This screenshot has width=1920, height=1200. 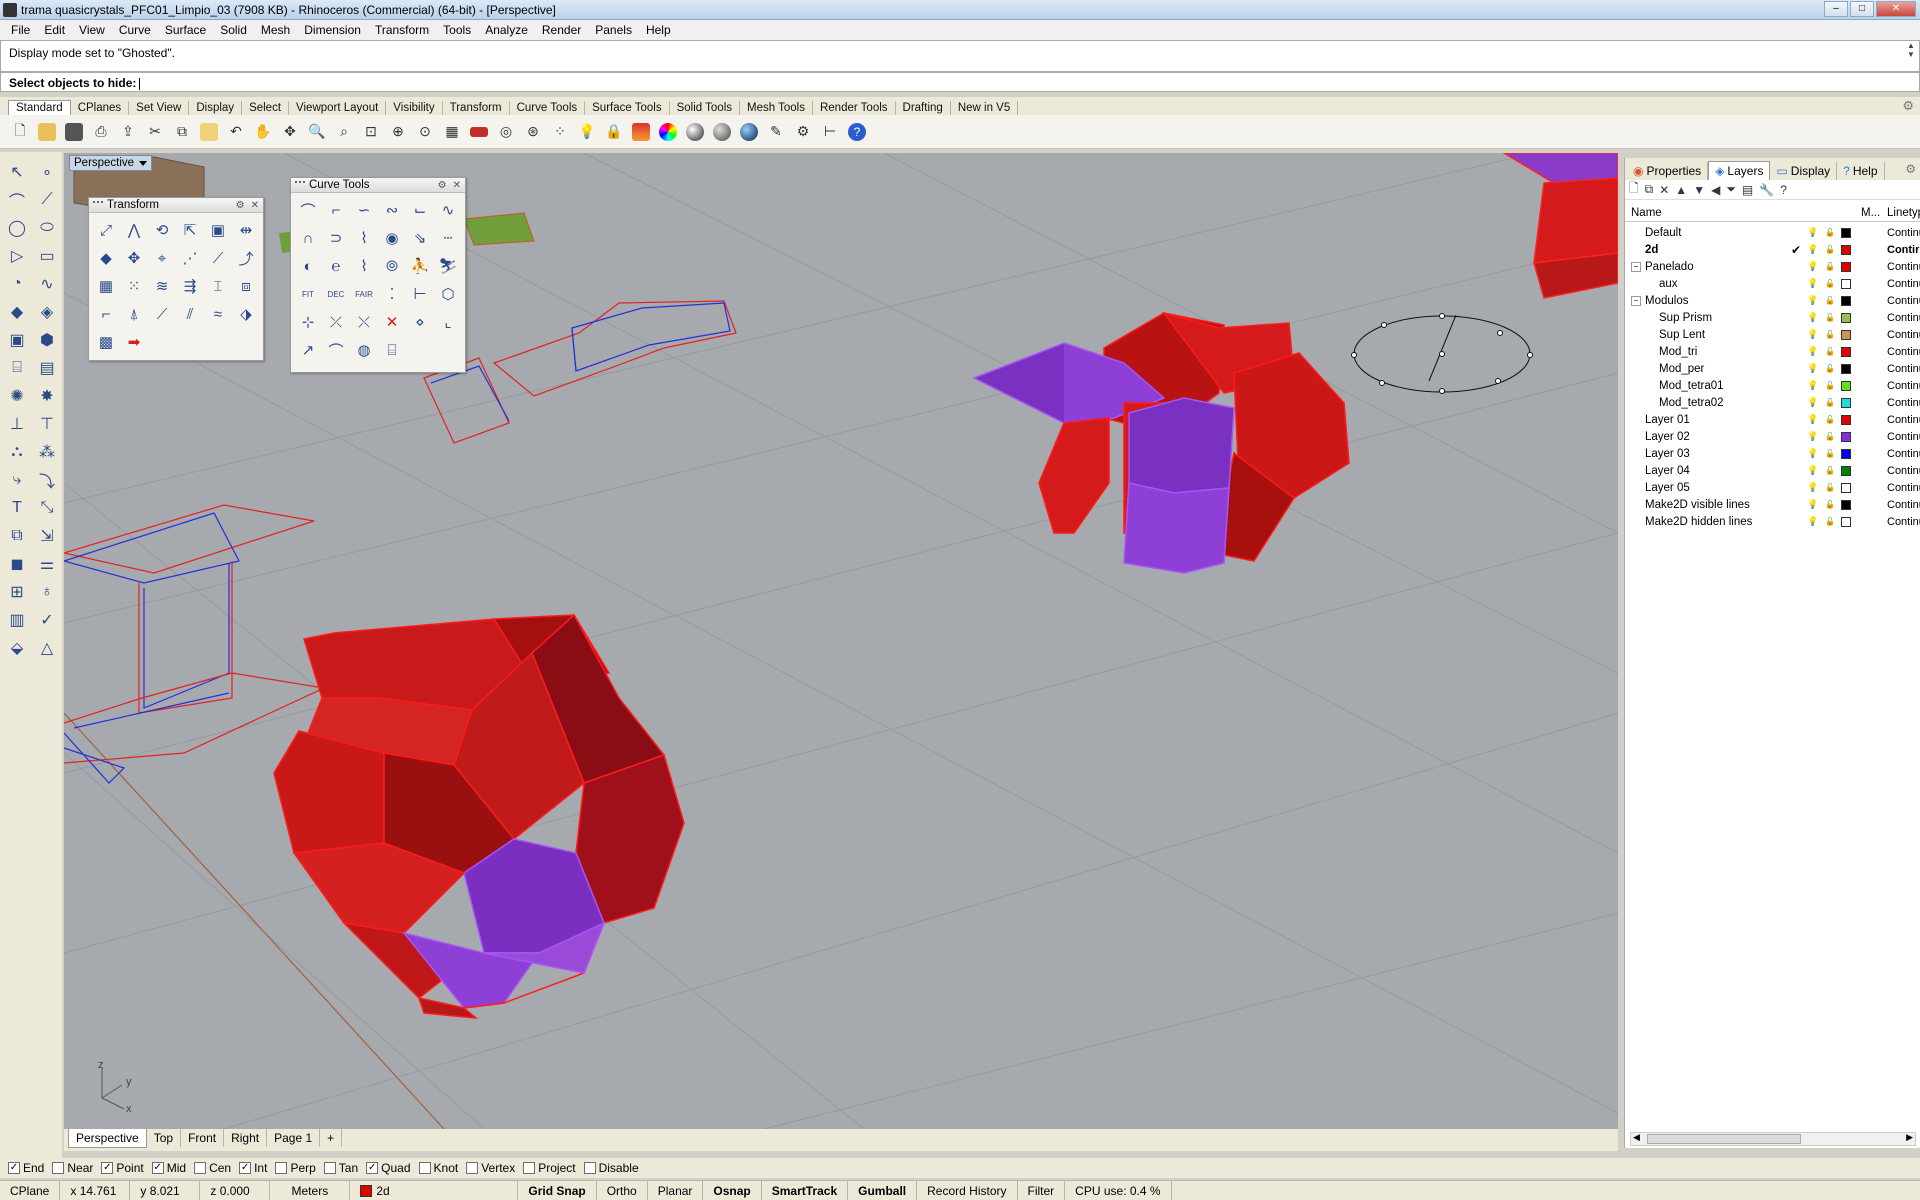 I want to click on gear-icon: ⚙, so click(x=442, y=185).